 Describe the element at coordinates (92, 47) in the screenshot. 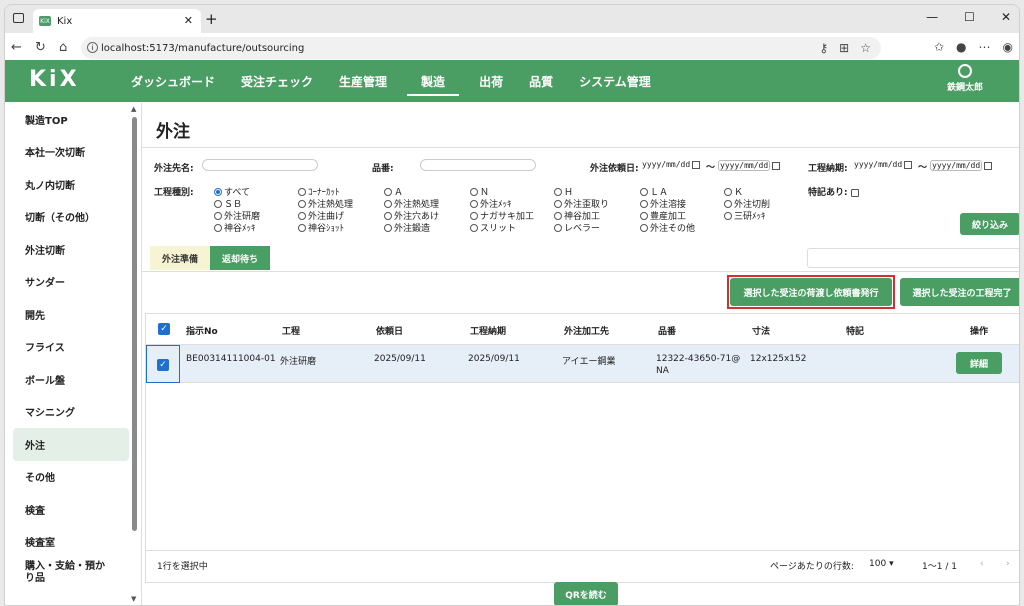

I see `site-info-icon: i` at that location.